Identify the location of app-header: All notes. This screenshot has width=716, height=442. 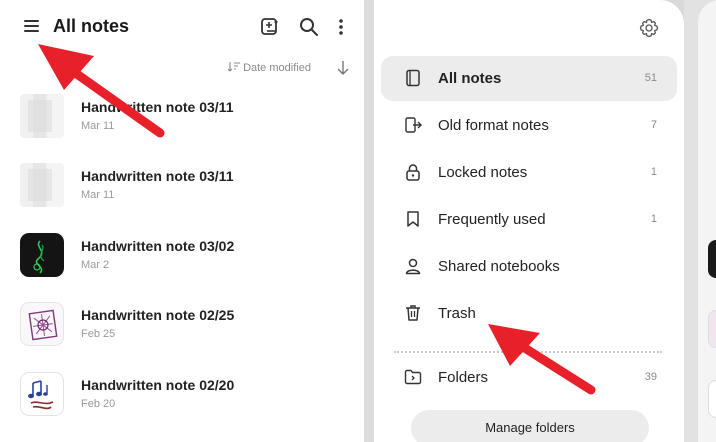
(182, 28).